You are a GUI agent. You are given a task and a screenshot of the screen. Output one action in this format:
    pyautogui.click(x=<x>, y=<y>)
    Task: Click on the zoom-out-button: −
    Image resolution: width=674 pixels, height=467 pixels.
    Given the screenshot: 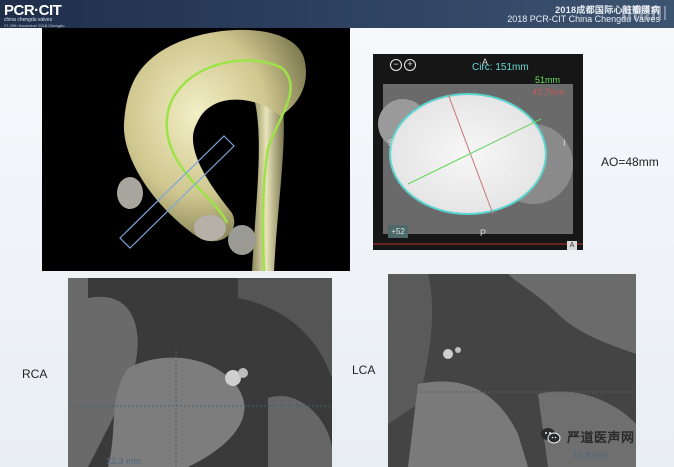 What is the action you would take?
    pyautogui.click(x=396, y=65)
    